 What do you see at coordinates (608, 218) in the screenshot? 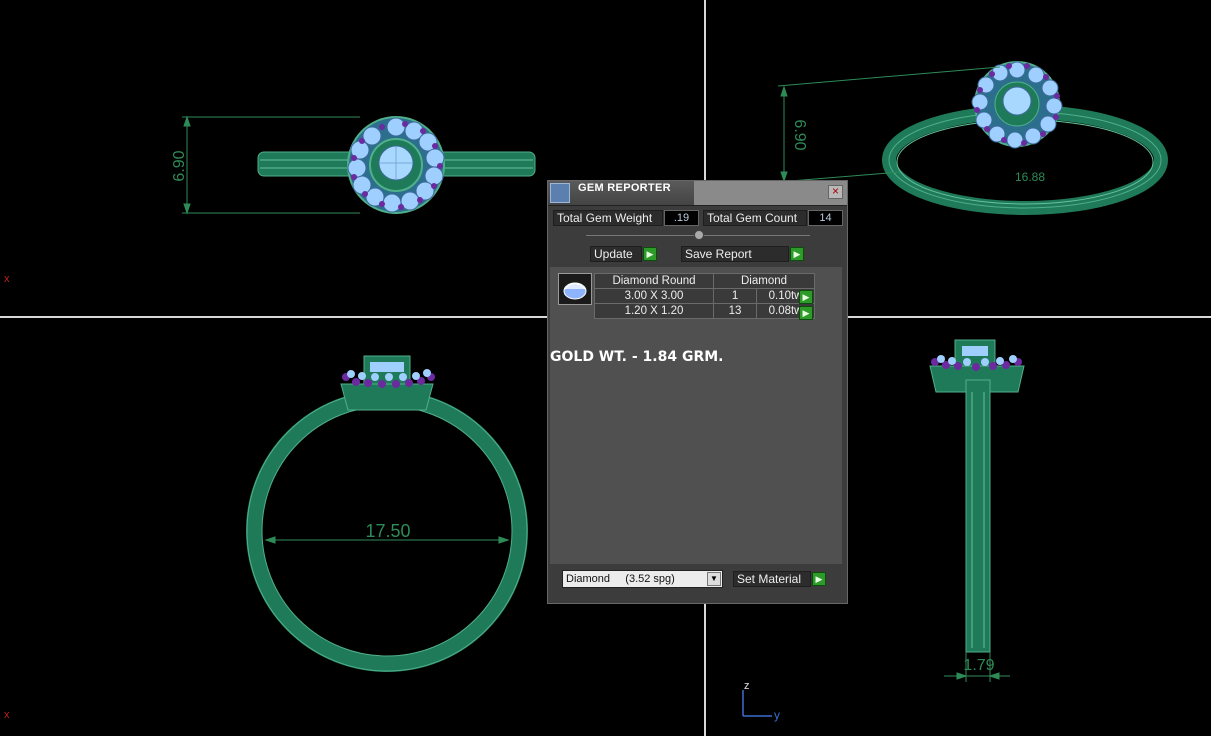
I see `total-gem-weight-label: Total Gem Weight` at bounding box center [608, 218].